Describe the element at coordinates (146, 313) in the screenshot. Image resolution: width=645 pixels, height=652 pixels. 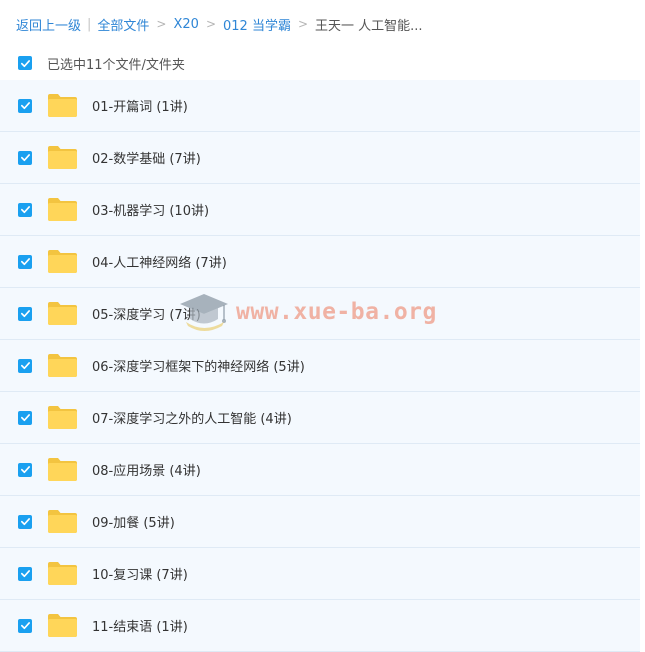
I see `folder-name: 05-深度学习 (7讲)` at that location.